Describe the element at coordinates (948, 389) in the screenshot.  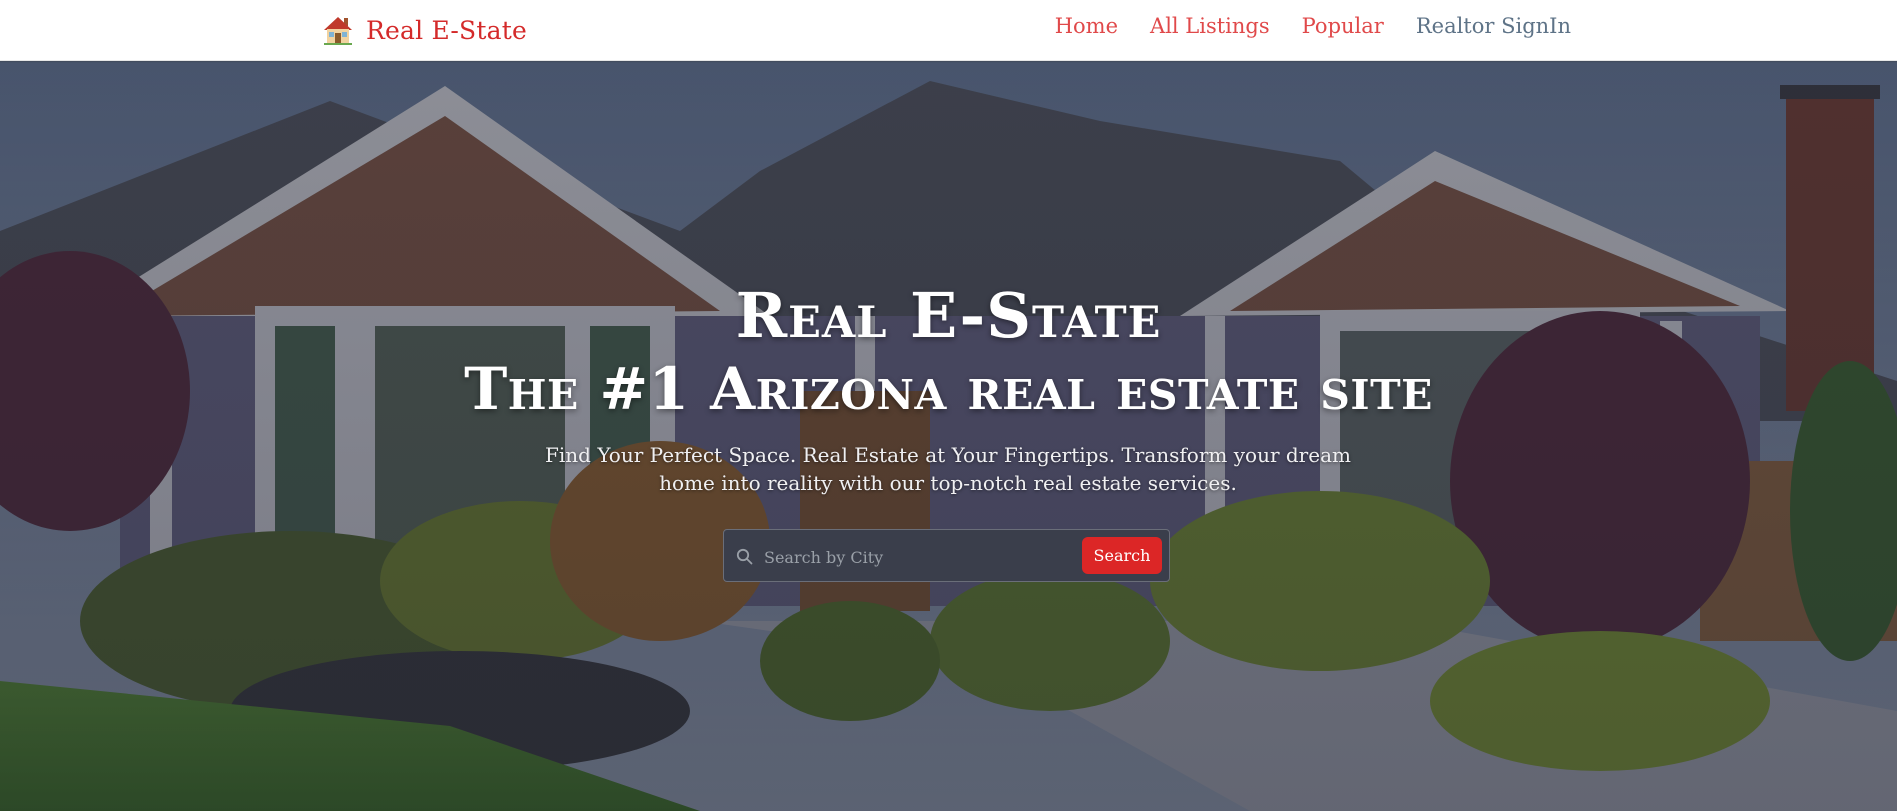
I see `hero-tagline: The #1 Arizona real estate site` at that location.